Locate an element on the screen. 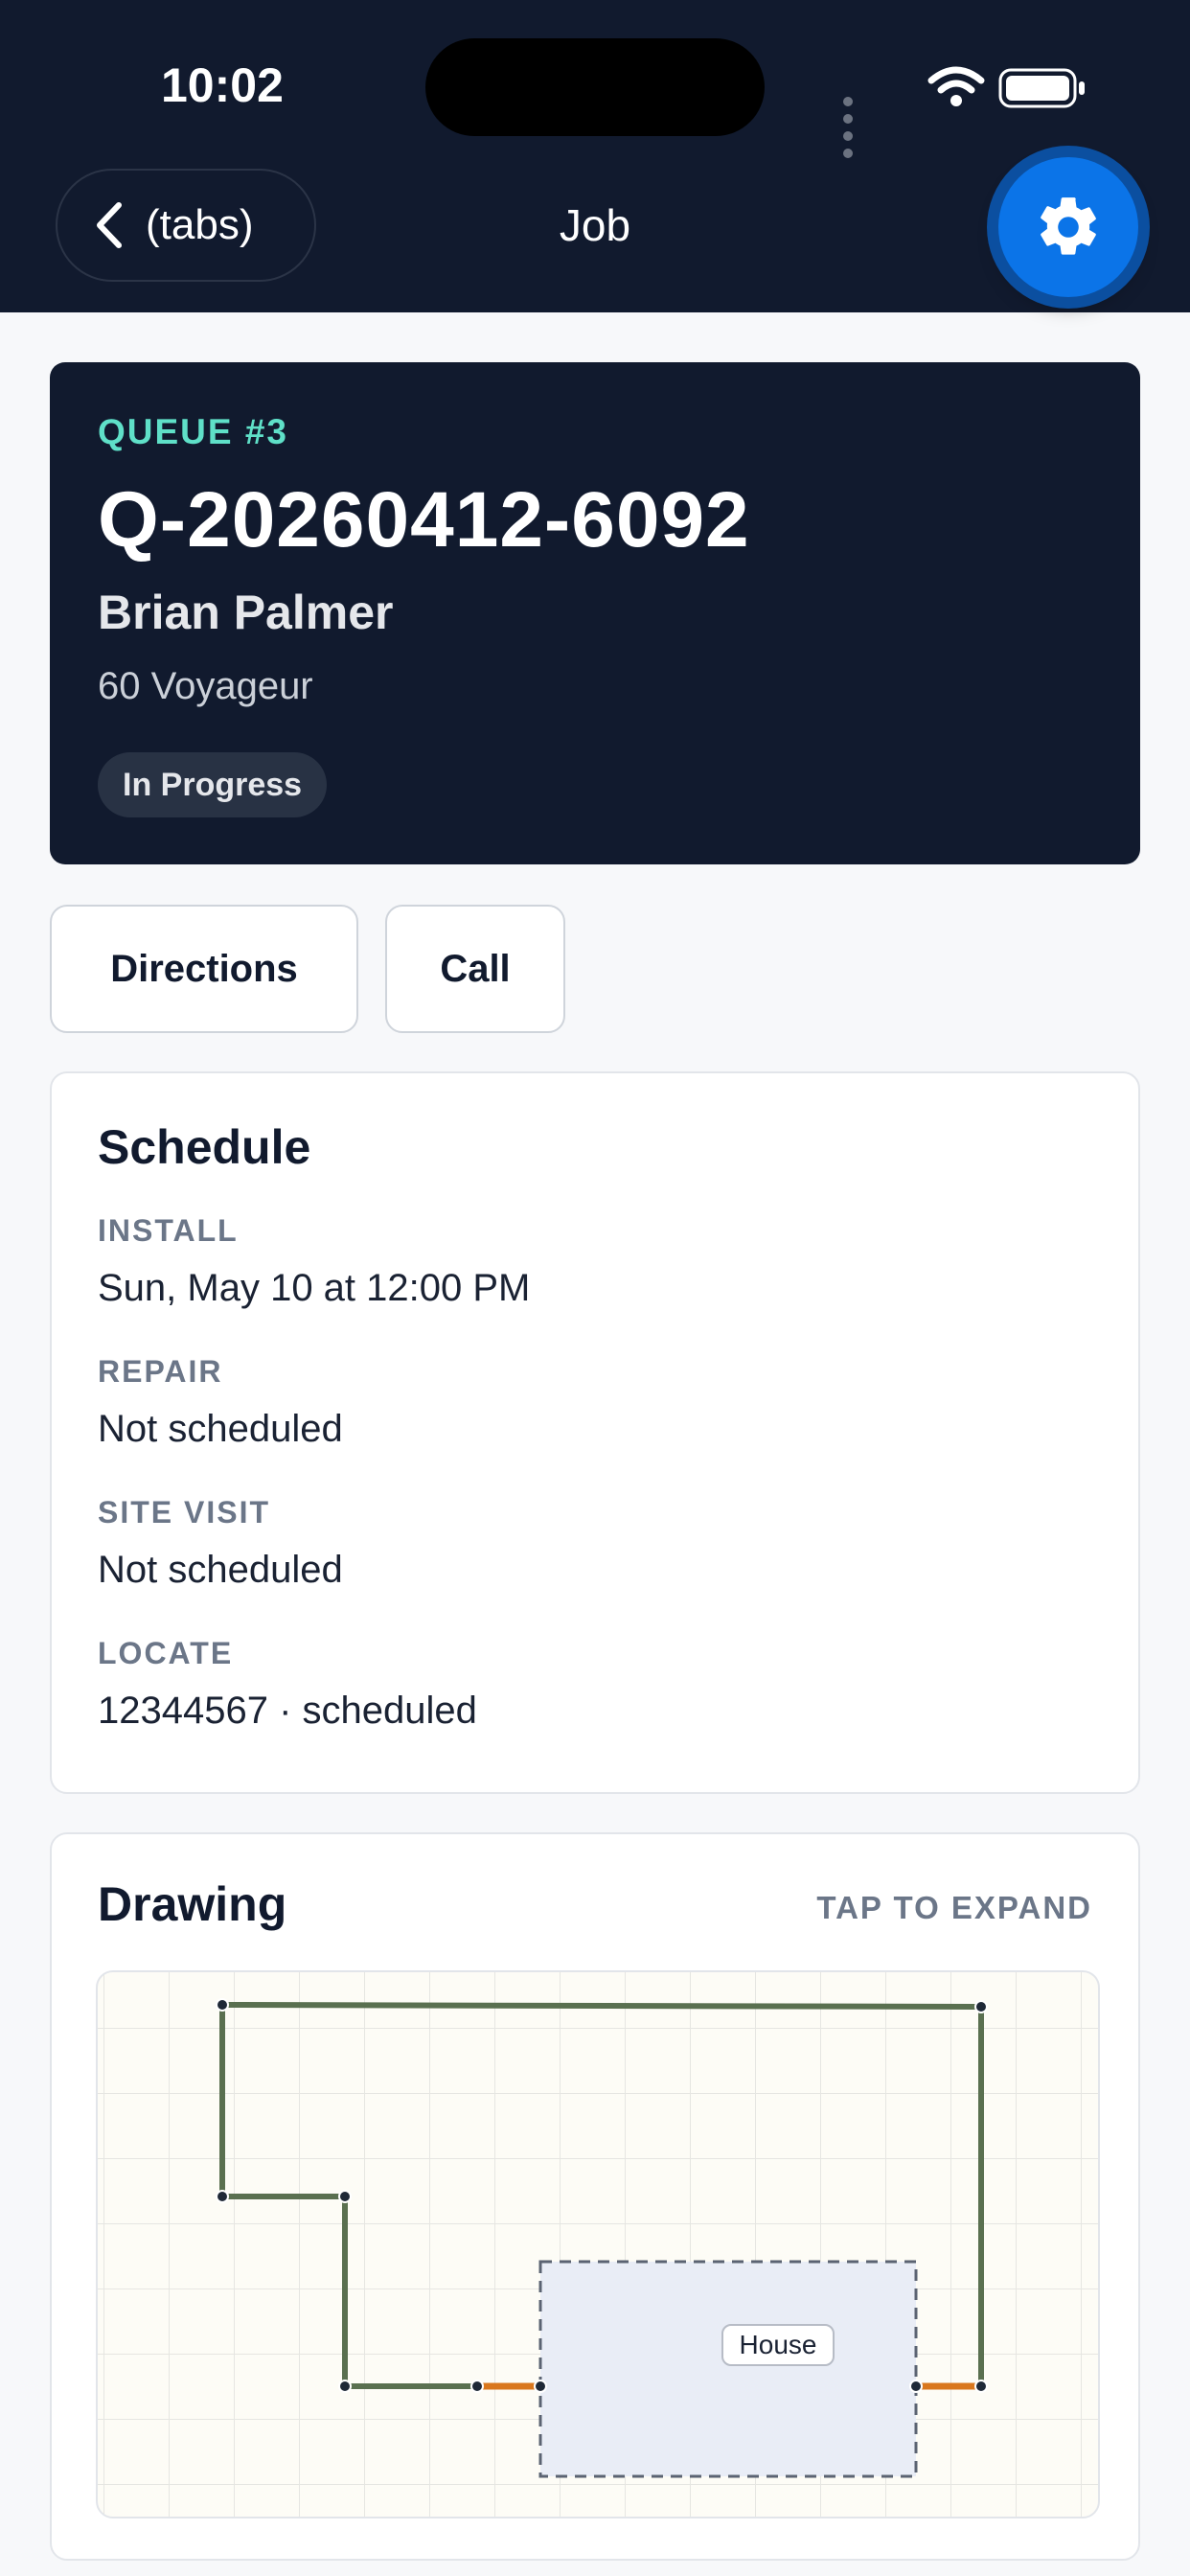  top-bar: 10:02 (tabs) Job is located at coordinates (595, 156).